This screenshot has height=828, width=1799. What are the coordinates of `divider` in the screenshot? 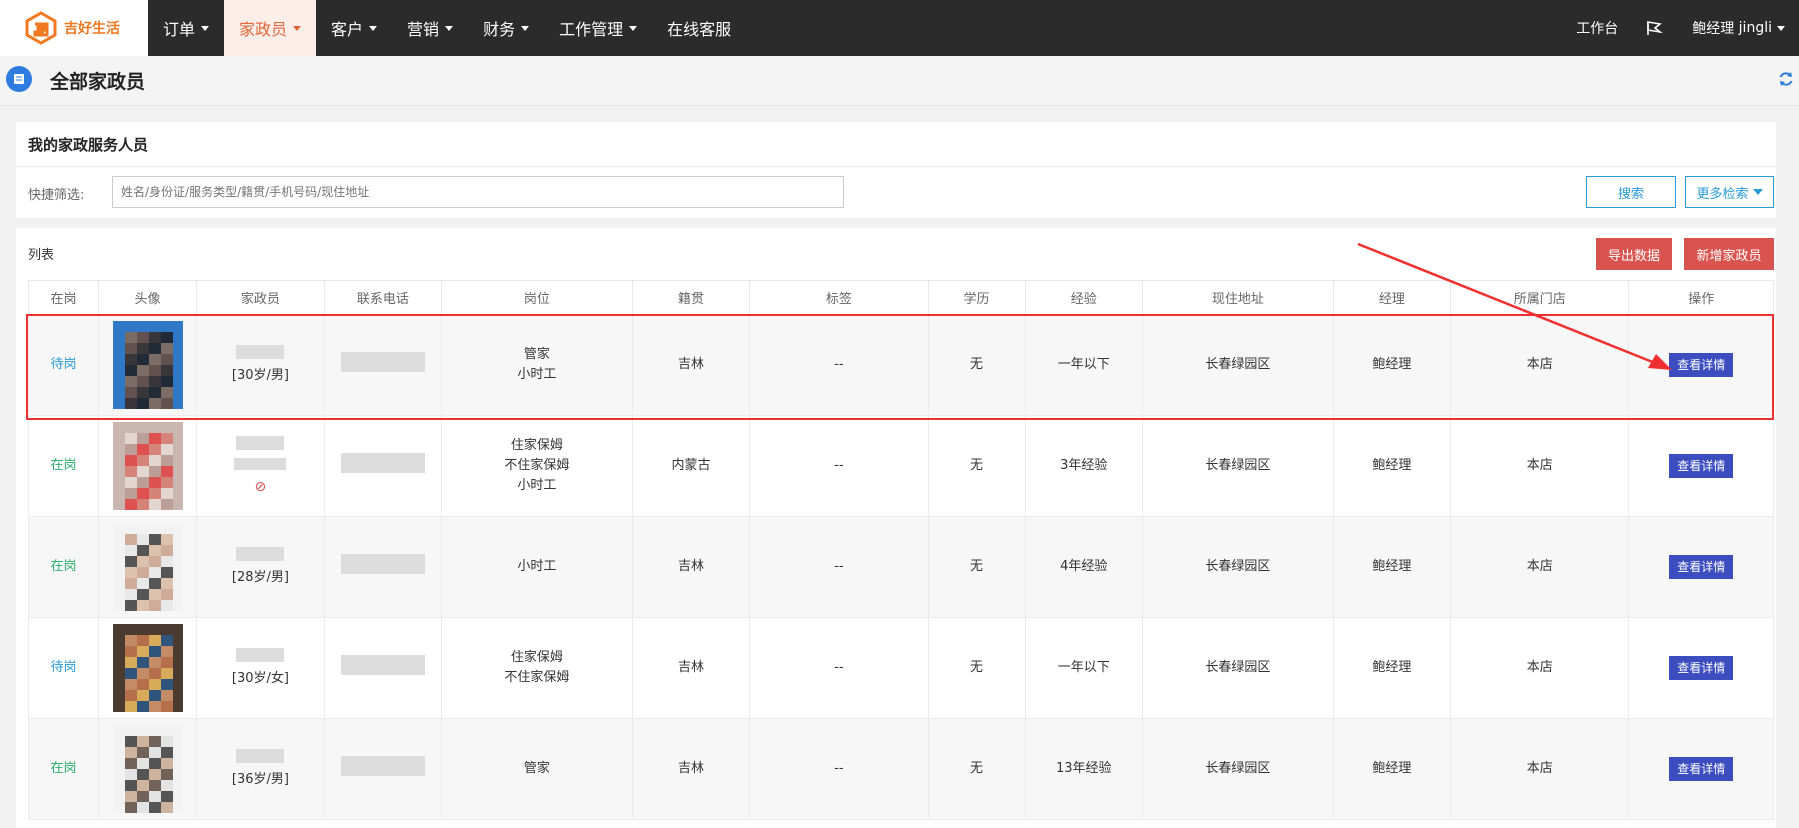 It's located at (896, 166).